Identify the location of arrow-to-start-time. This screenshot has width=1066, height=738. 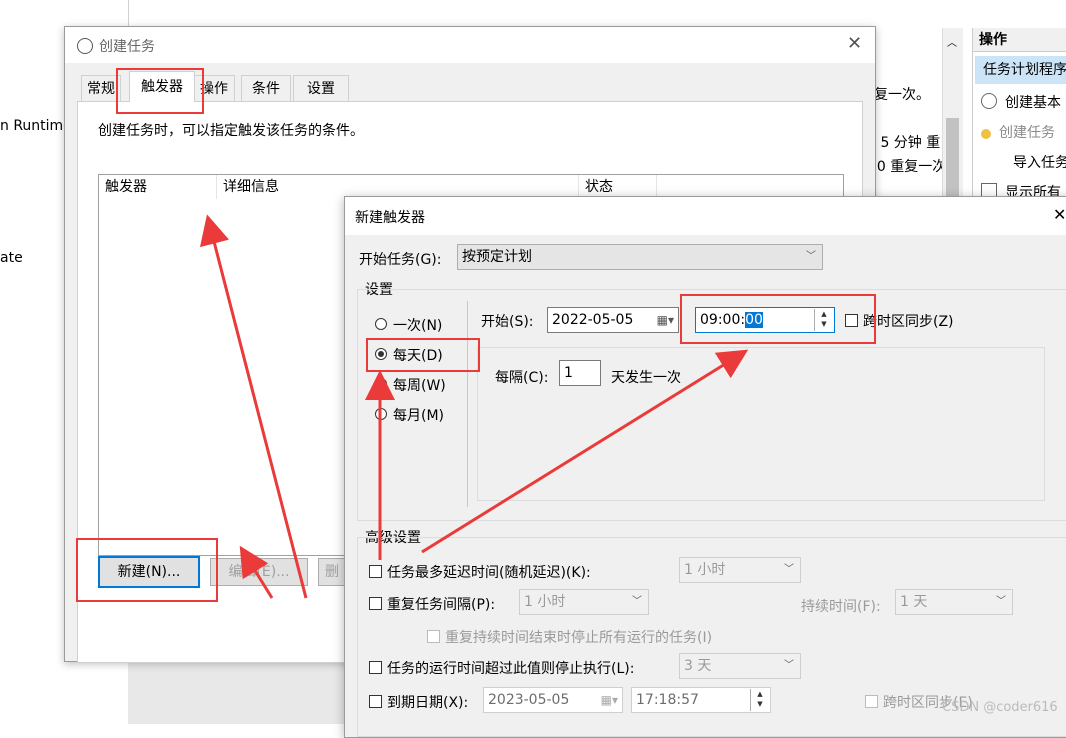
(585, 451).